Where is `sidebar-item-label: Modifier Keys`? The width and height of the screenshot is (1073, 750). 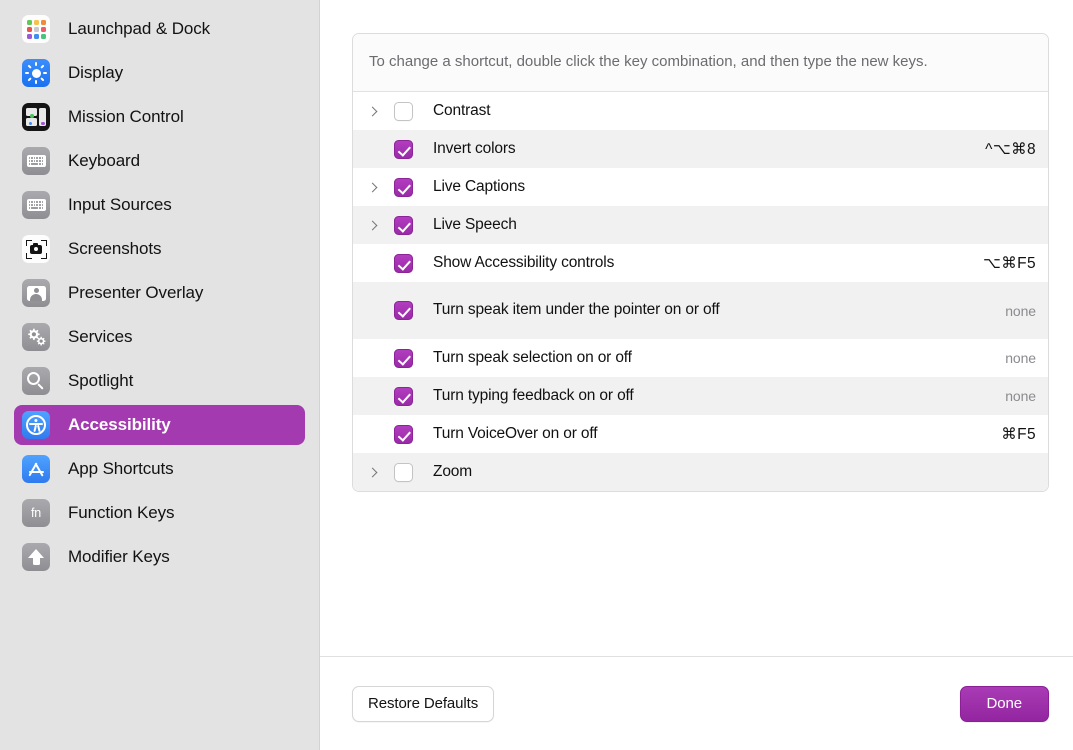
sidebar-item-label: Modifier Keys is located at coordinates (119, 556).